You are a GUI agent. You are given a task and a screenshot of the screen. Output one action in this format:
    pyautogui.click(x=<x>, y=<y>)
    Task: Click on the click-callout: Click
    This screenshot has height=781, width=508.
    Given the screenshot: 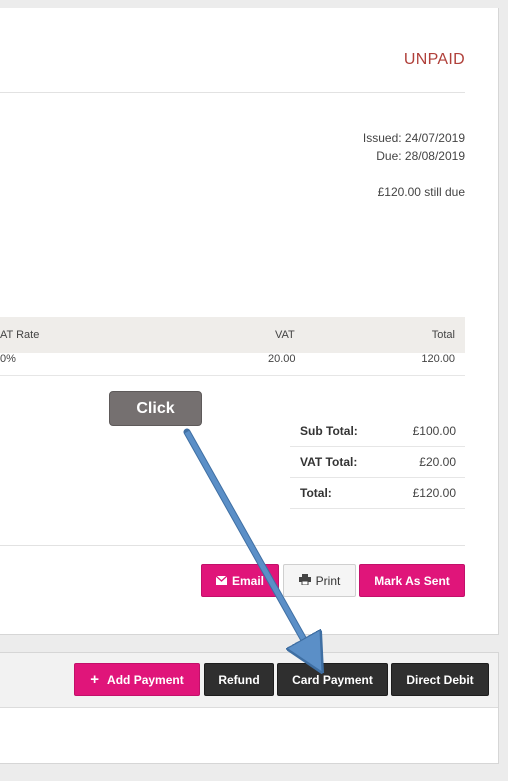 What is the action you would take?
    pyautogui.click(x=155, y=408)
    